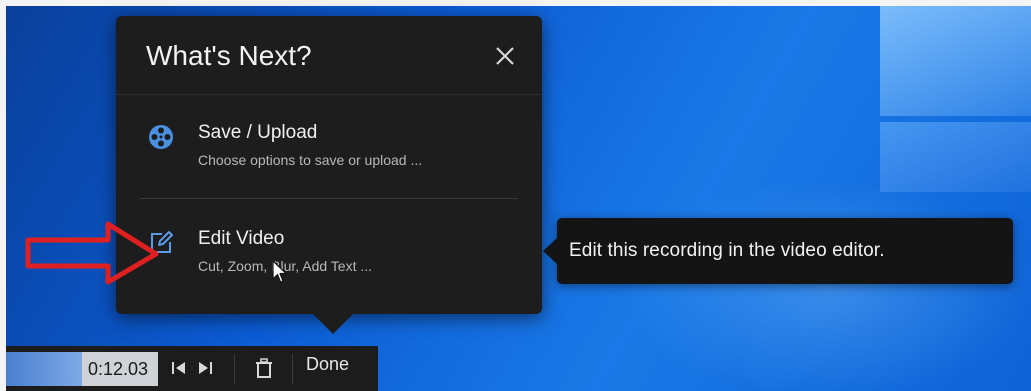 This screenshot has height=391, width=1031. I want to click on delete-button, so click(264, 368).